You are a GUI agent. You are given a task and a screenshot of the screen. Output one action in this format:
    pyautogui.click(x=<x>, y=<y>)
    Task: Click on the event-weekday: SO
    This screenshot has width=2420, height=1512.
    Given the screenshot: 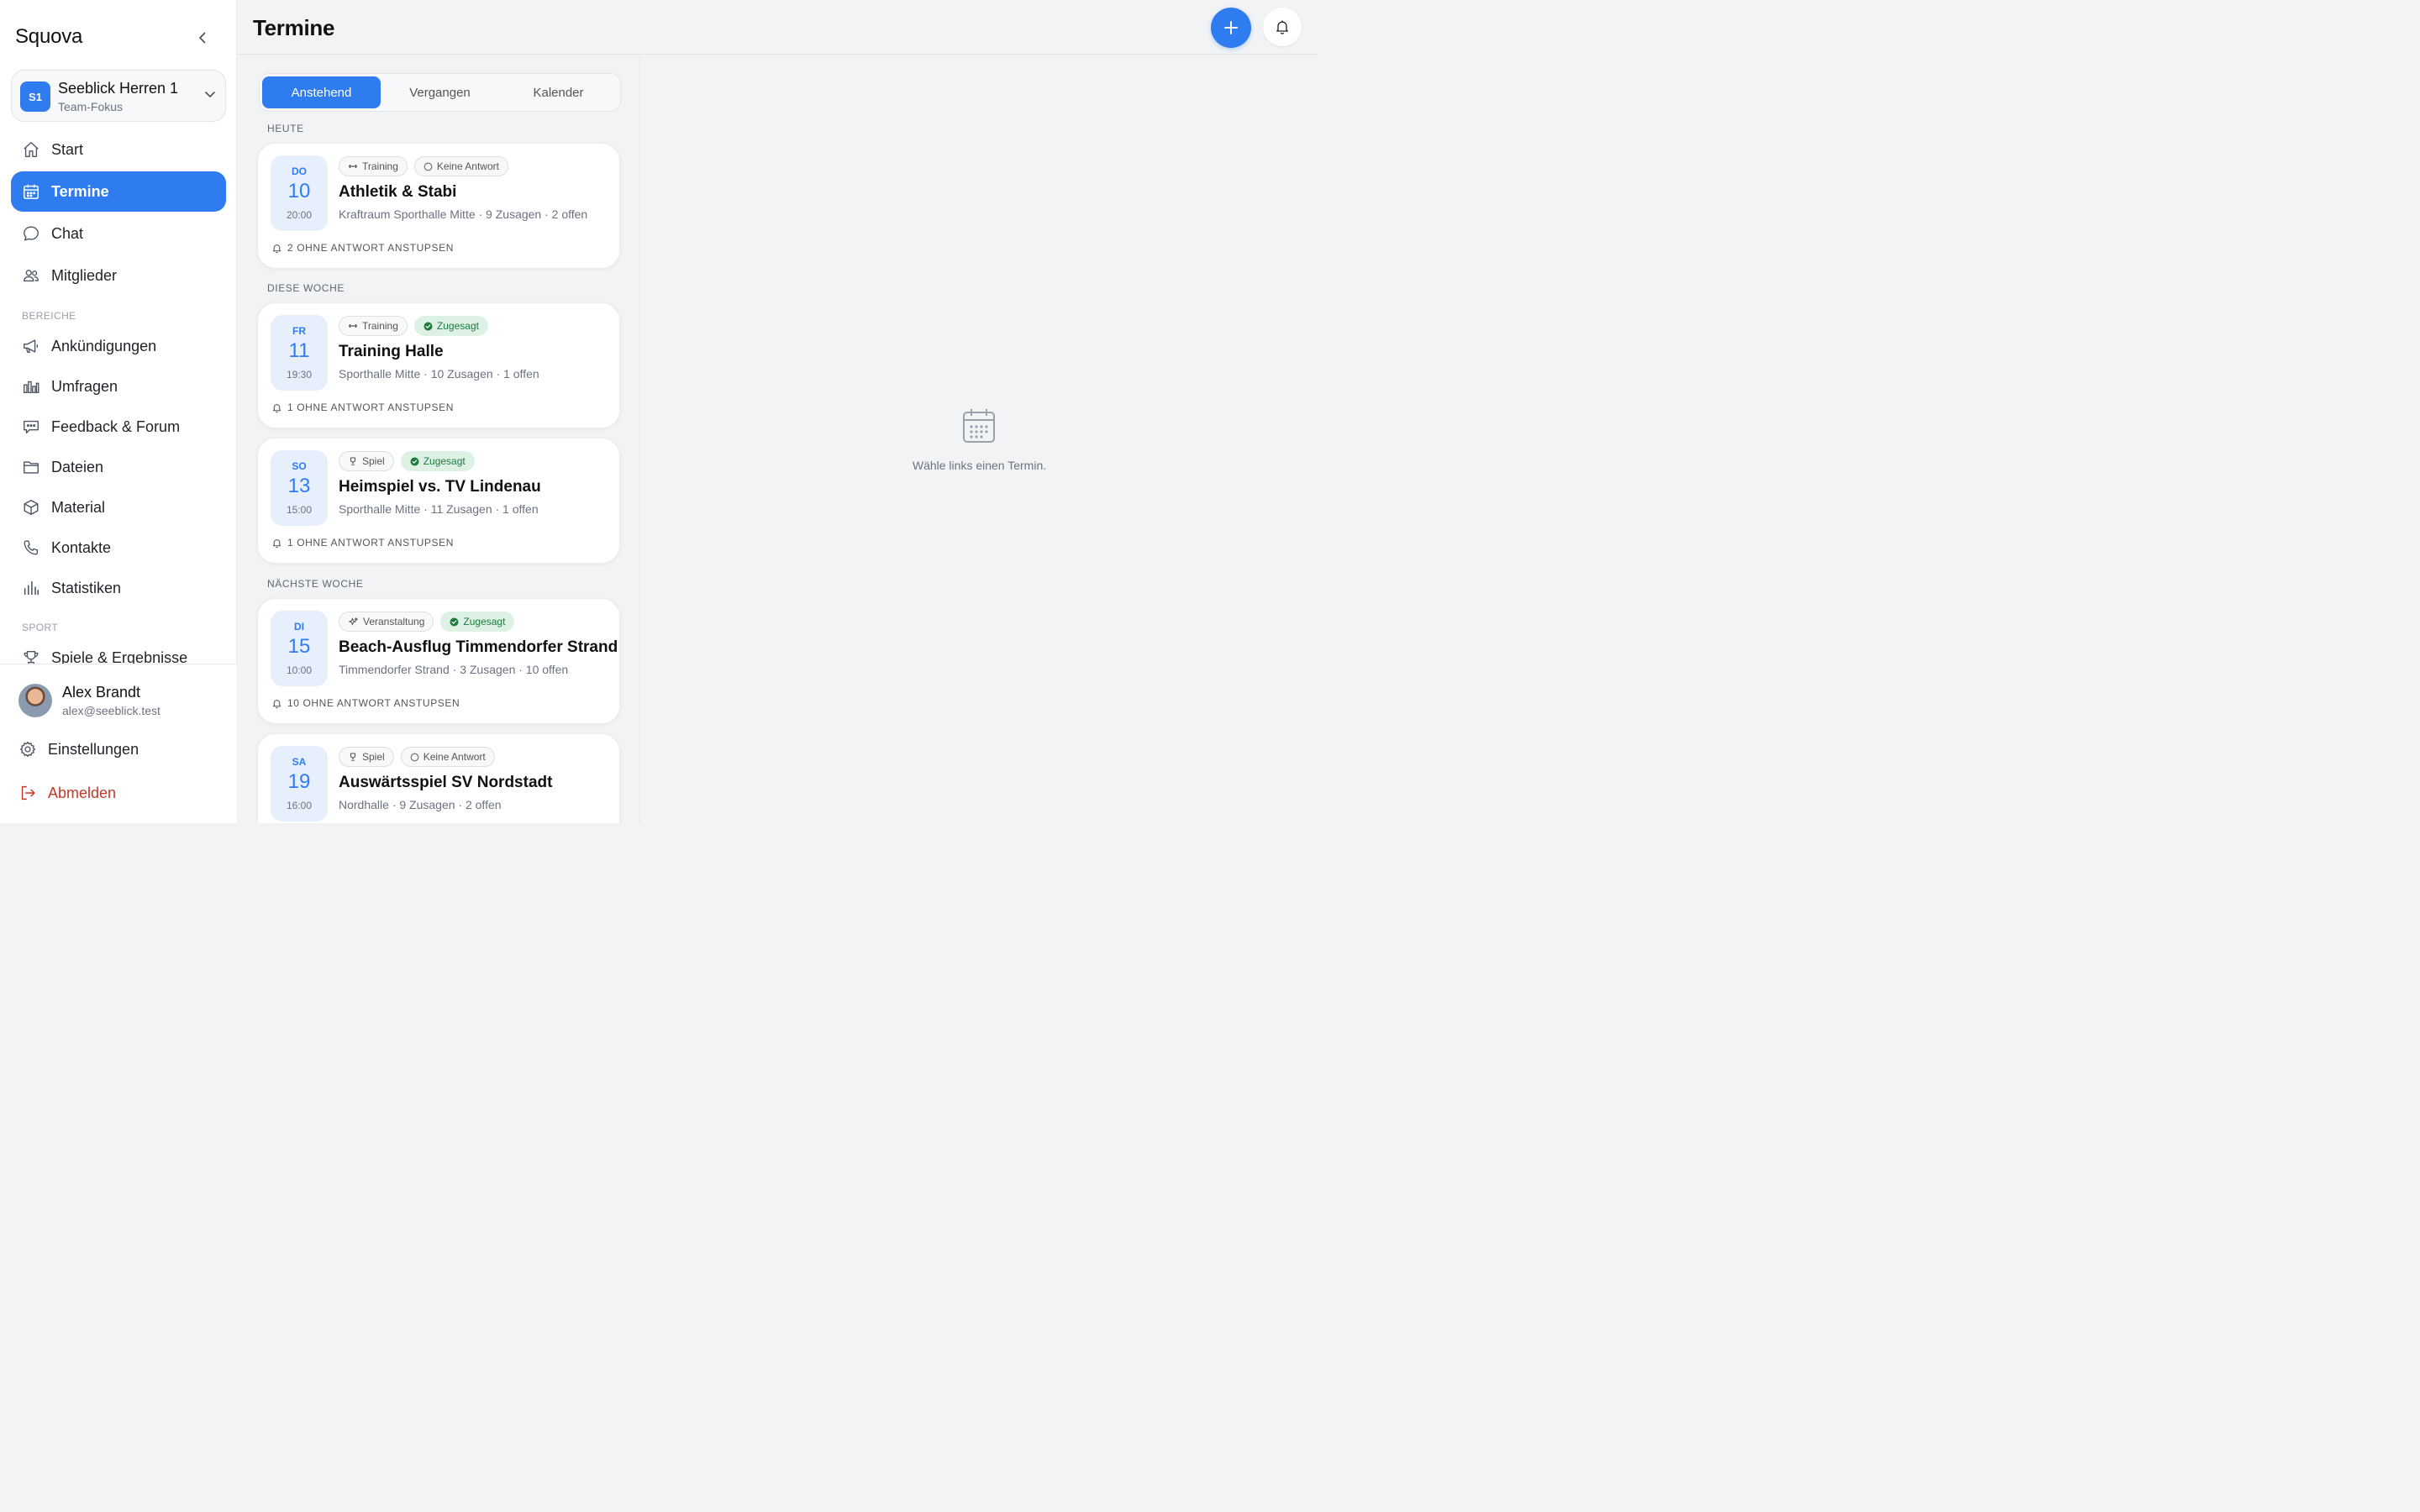 What is the action you would take?
    pyautogui.click(x=299, y=466)
    